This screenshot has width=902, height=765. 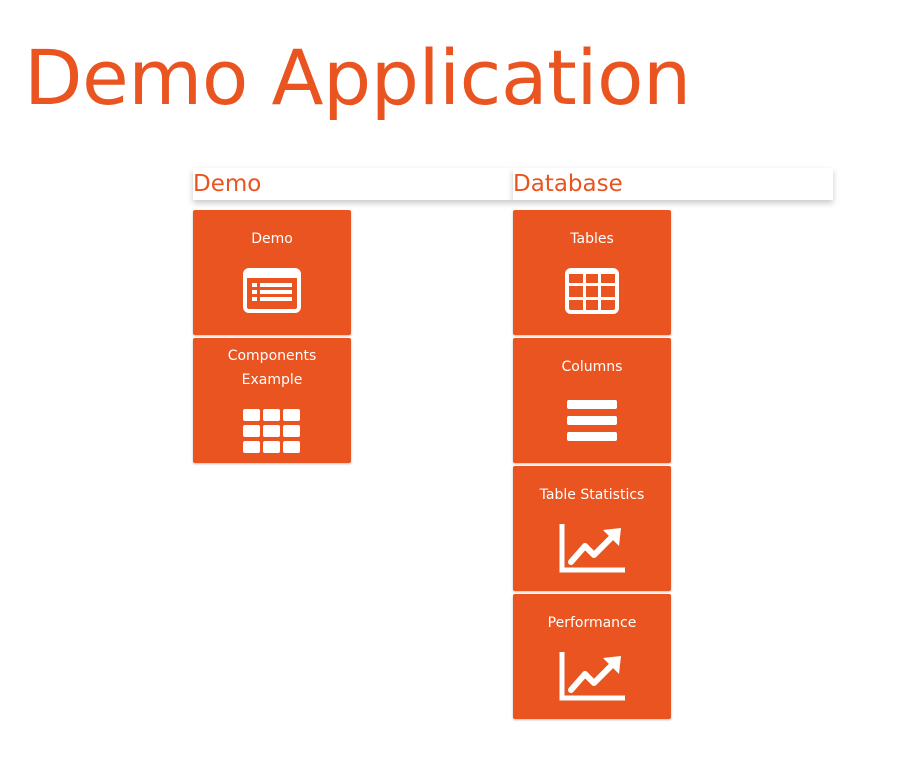 I want to click on list-alt-icon, so click(x=272, y=290).